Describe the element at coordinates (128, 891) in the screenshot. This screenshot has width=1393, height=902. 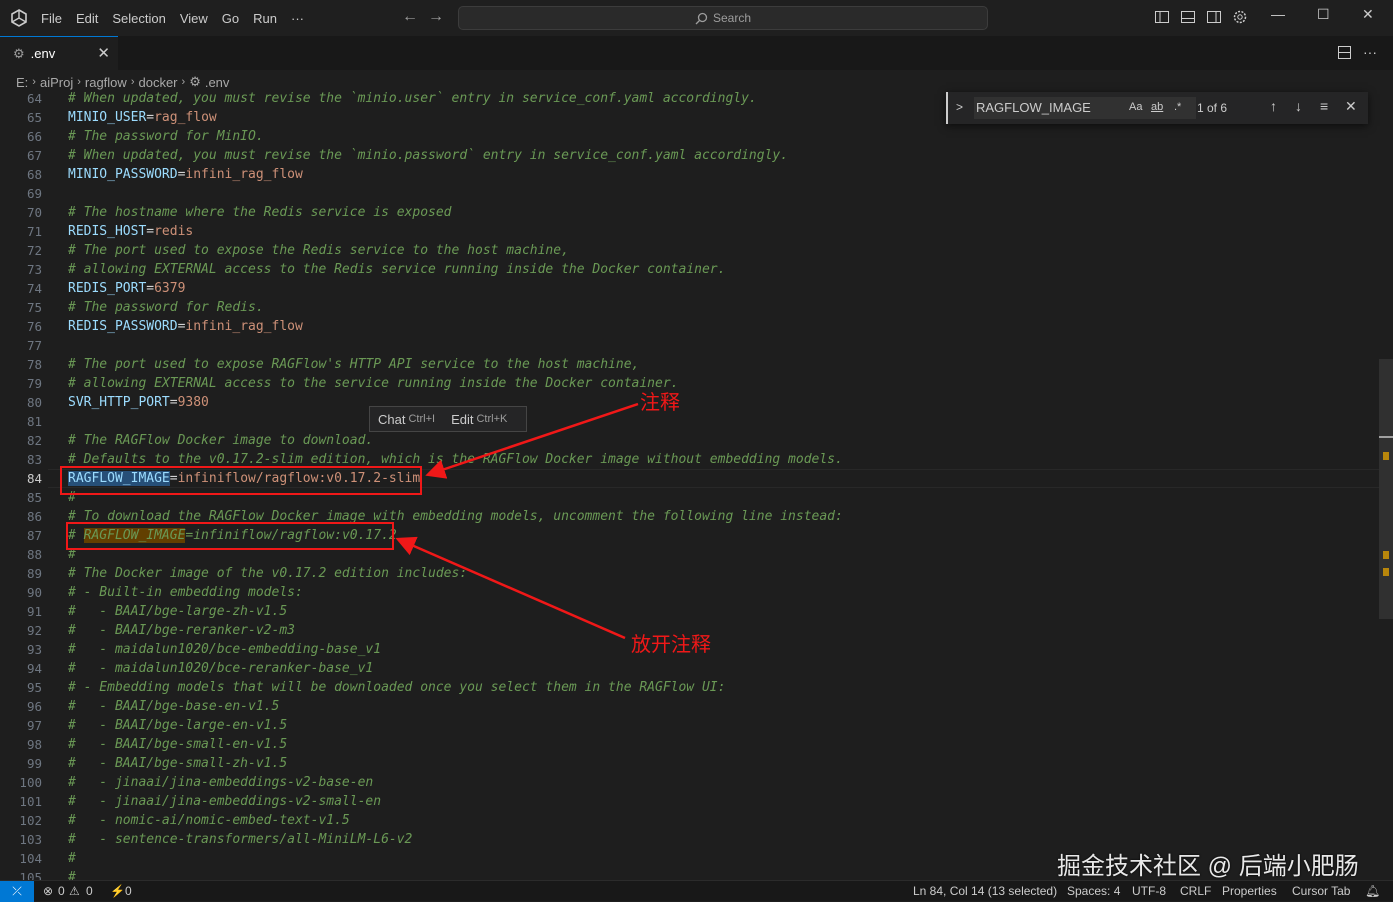
I see `ports-count: 0` at that location.